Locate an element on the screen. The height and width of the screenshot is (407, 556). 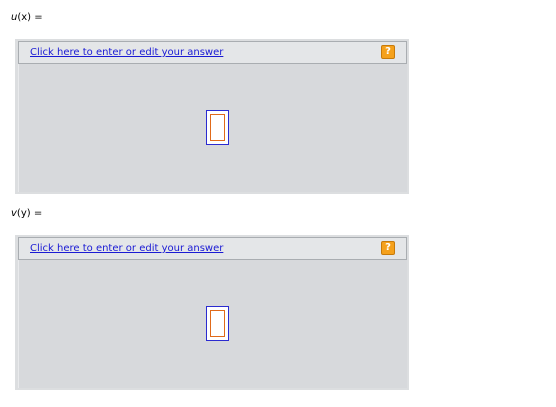
question-2-prompt: v(y) = is located at coordinates (26, 213).